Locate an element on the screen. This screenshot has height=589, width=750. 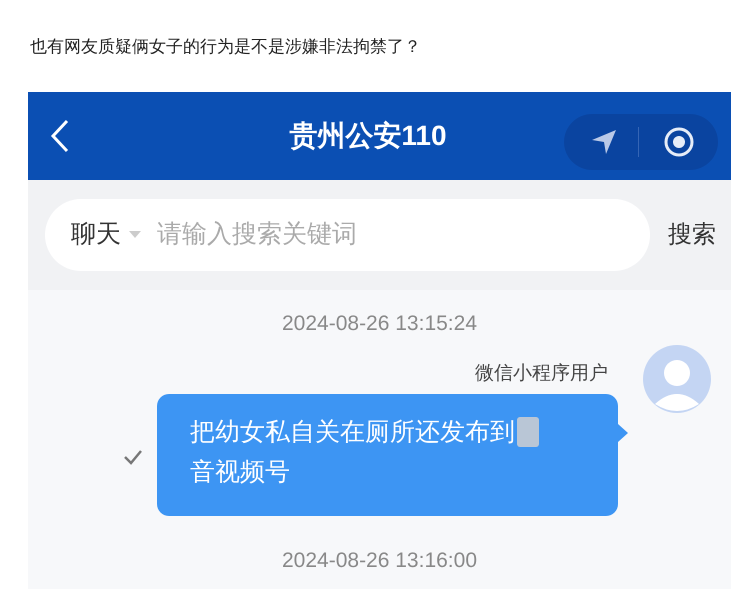
search-input: 请输入搜索关键词 is located at coordinates (357, 235).